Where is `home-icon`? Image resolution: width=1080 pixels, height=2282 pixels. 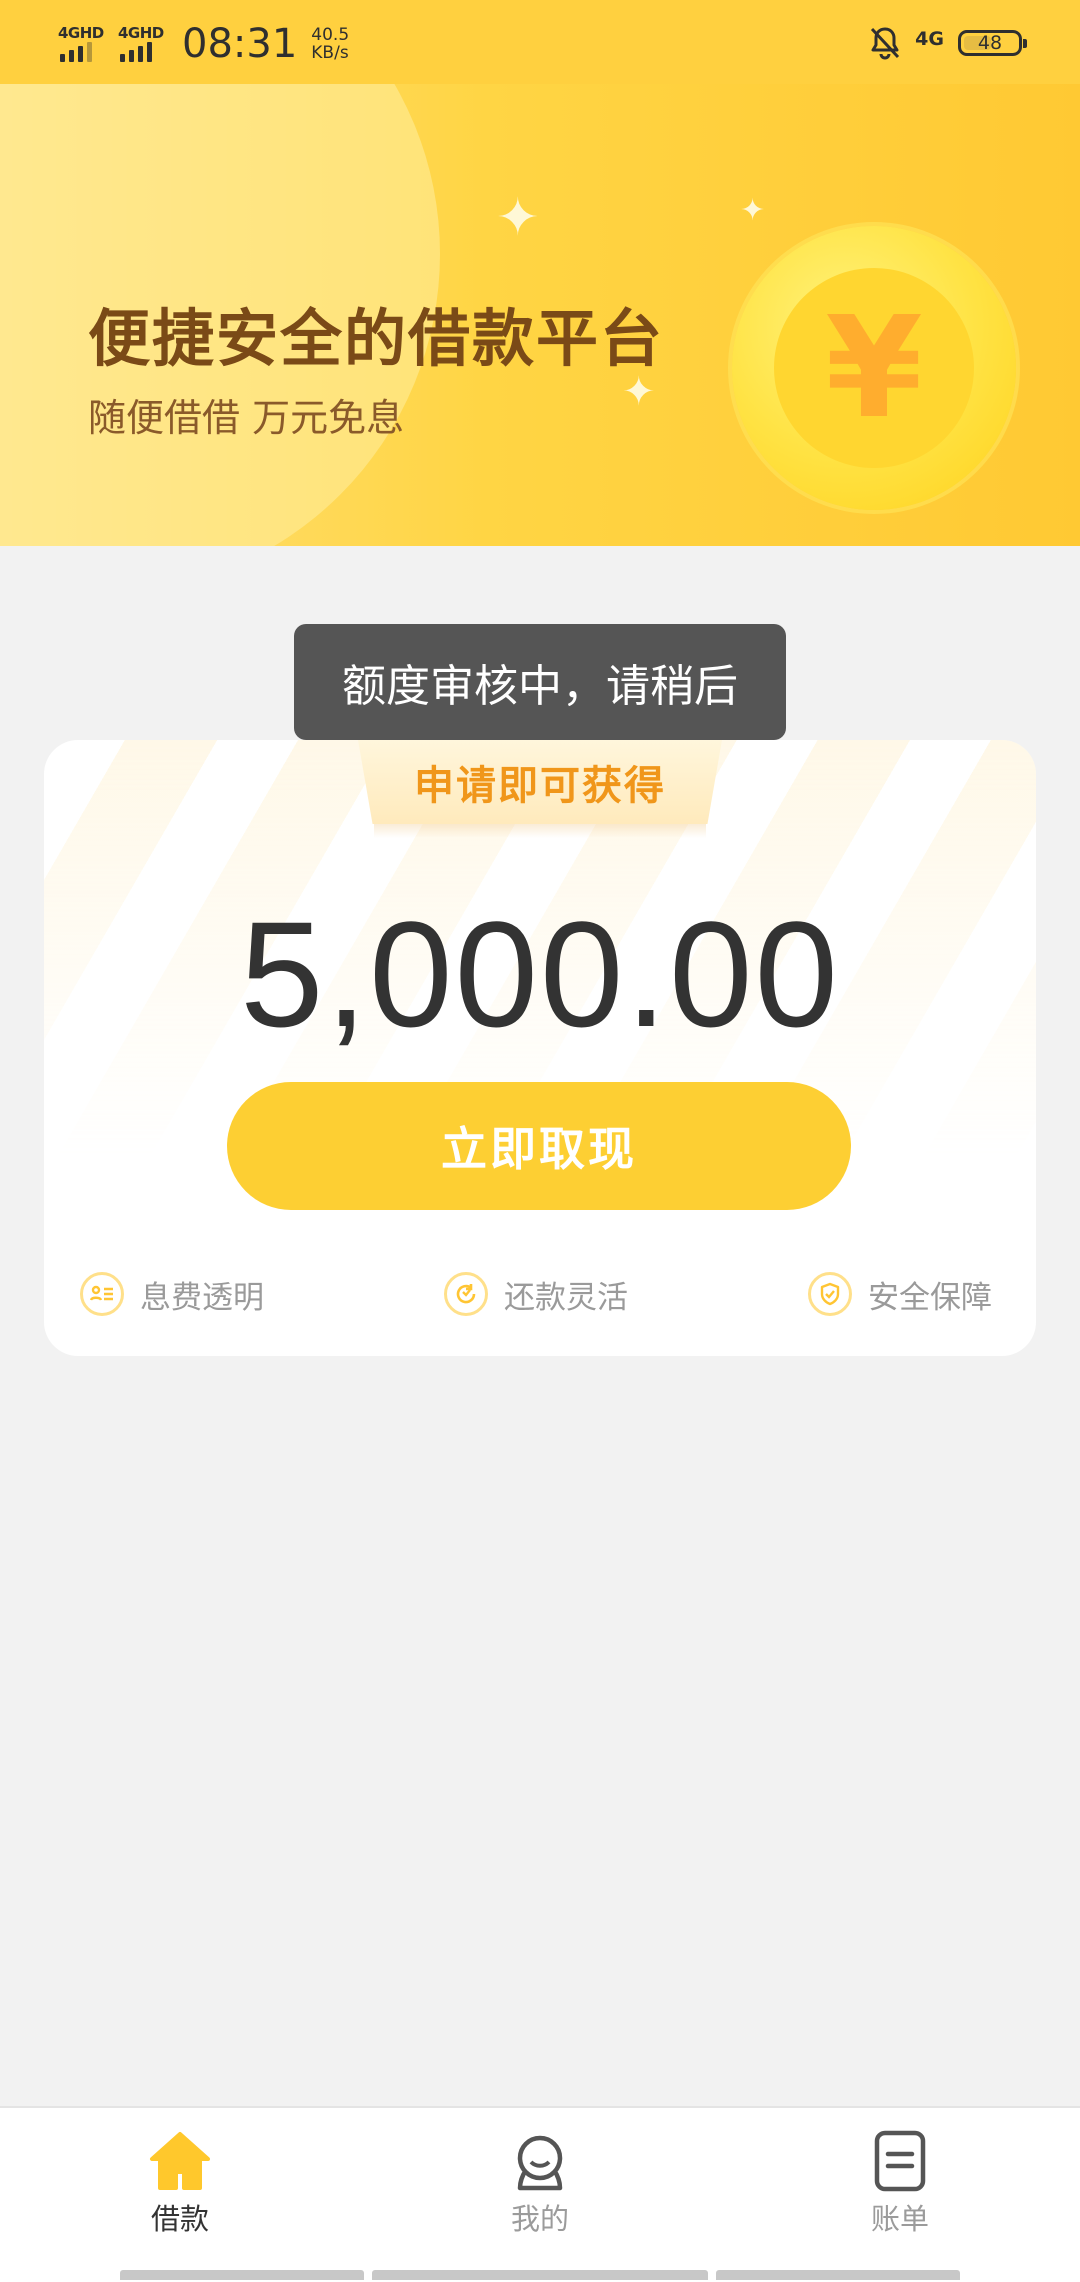 home-icon is located at coordinates (180, 2155).